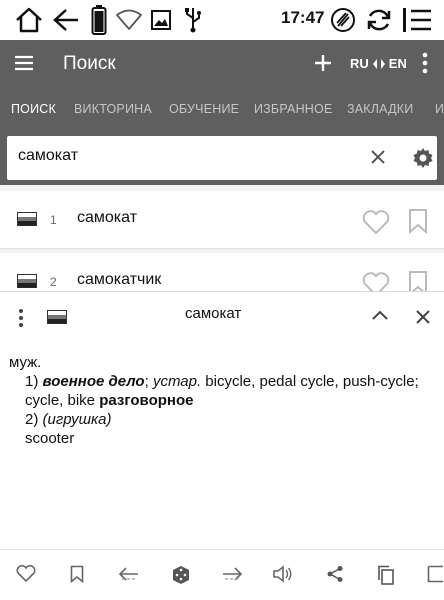 This screenshot has width=444, height=600. I want to click on lang-from: RU, so click(359, 63).